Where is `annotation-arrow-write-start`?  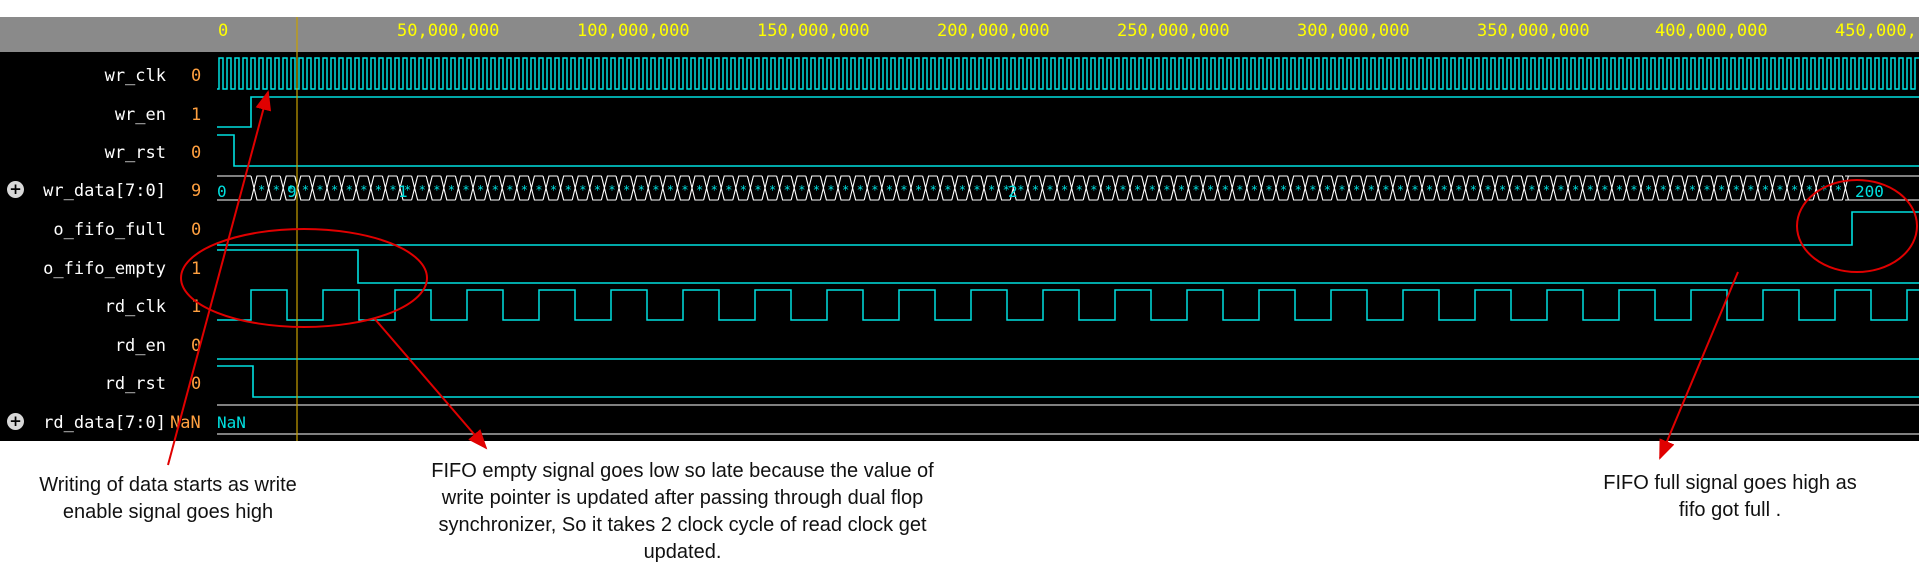
annotation-arrow-write-start is located at coordinates (219, 278).